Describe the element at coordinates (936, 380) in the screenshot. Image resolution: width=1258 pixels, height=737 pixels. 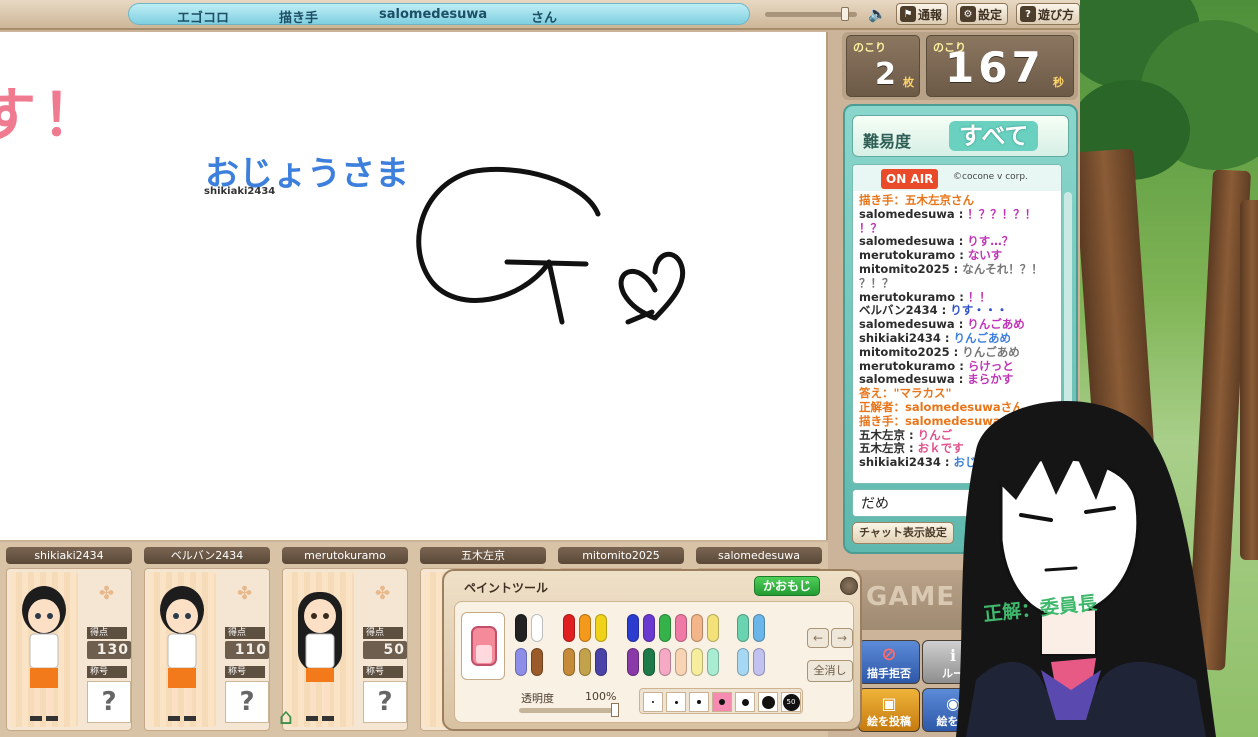
I see `chat-message: salomedesuwa : まらかす` at that location.